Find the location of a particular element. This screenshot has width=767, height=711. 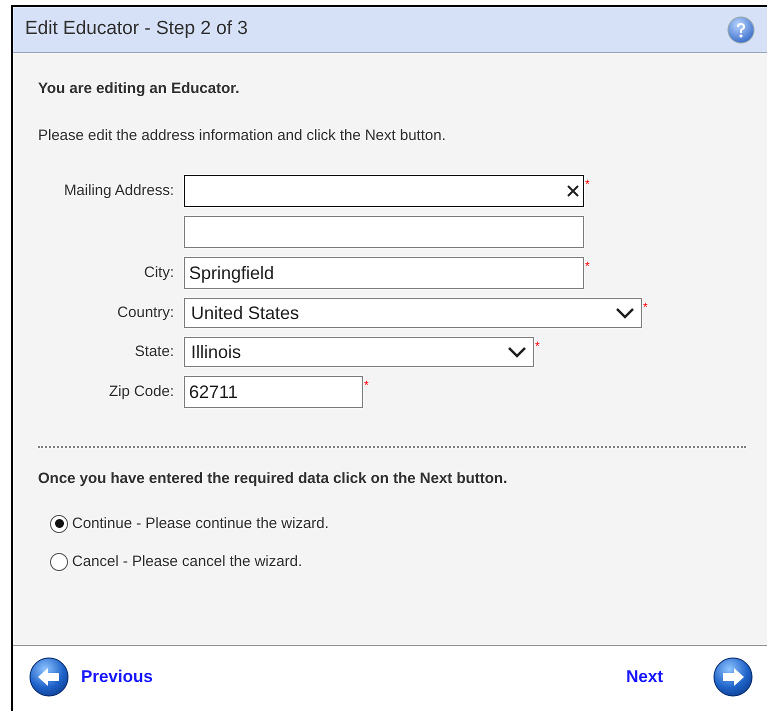

previous-link: Previous is located at coordinates (117, 677).